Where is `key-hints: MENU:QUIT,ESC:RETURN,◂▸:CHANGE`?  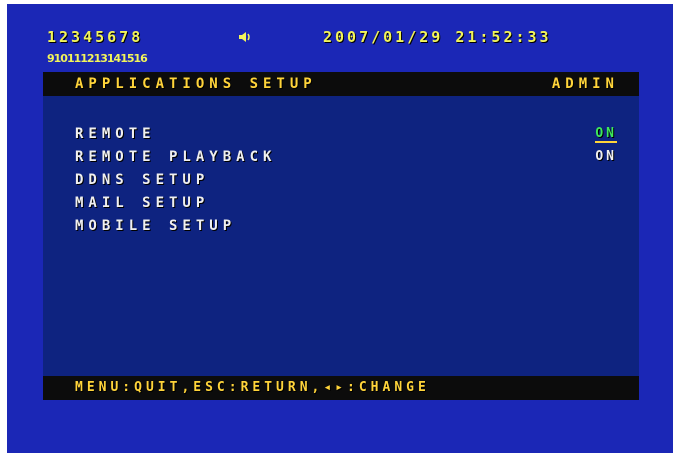 key-hints: MENU:QUIT,ESC:RETURN,◂▸:CHANGE is located at coordinates (252, 387).